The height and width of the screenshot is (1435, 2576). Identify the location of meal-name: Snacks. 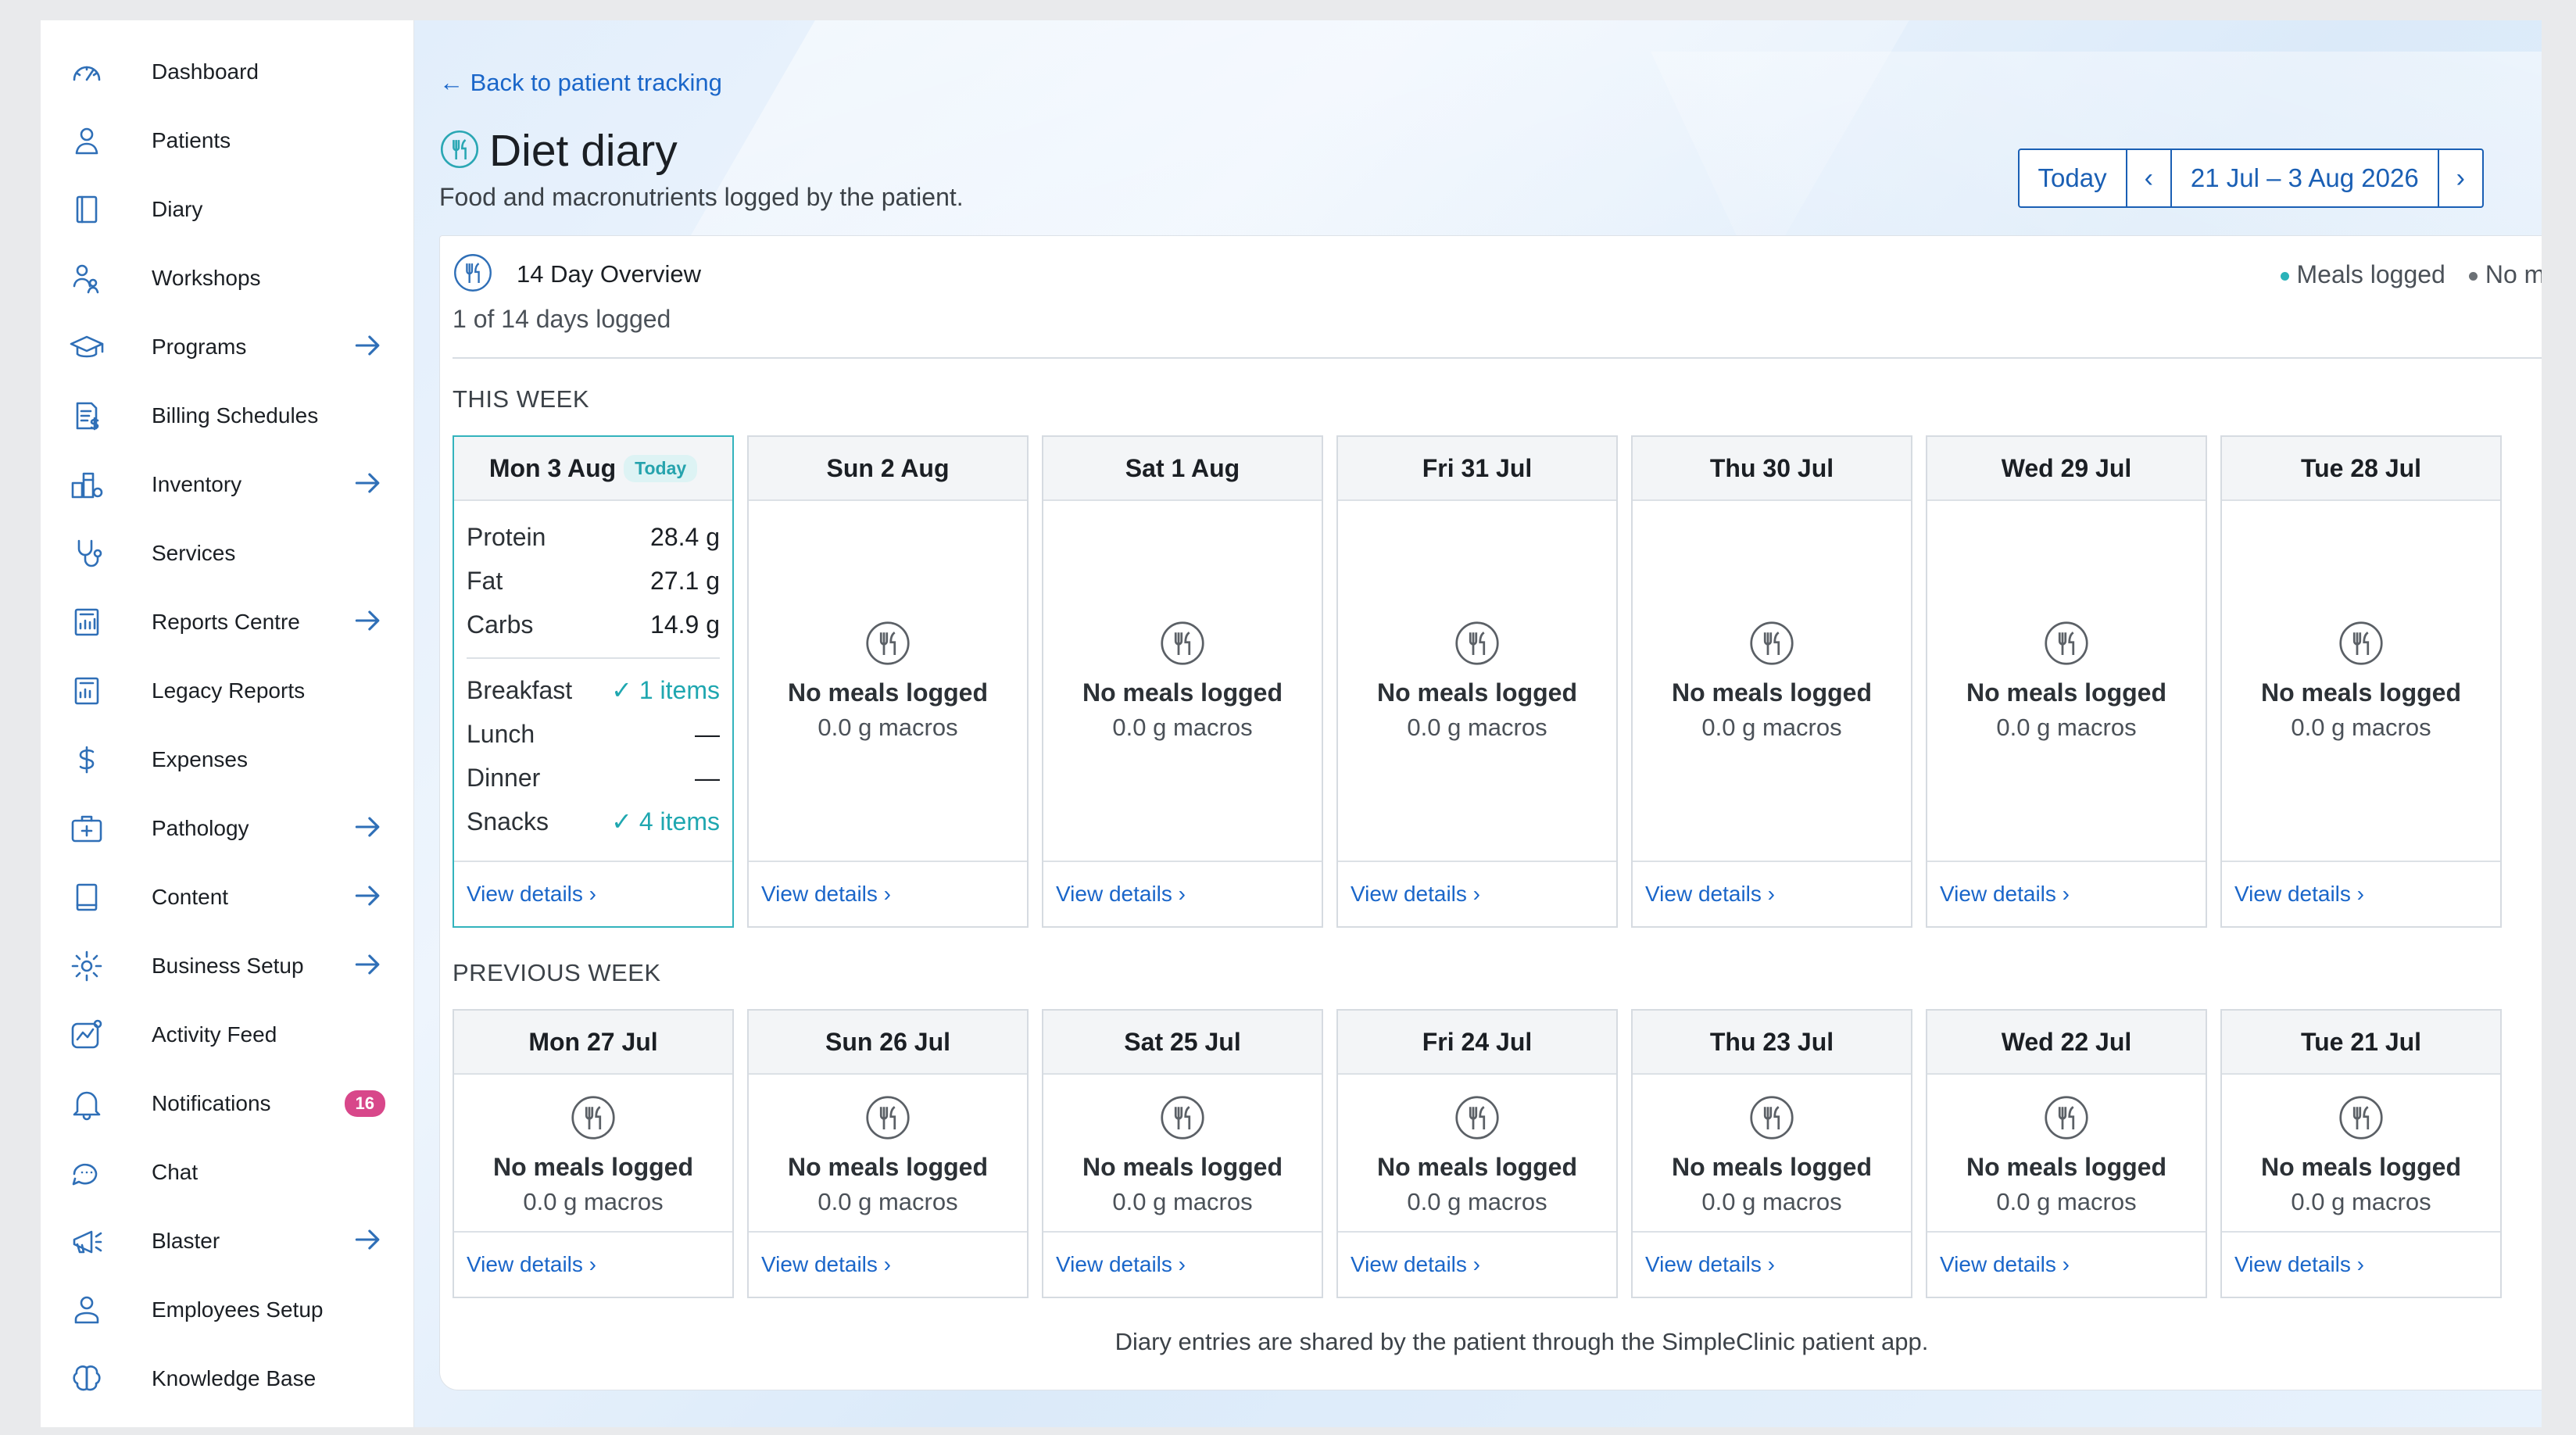
(508, 822).